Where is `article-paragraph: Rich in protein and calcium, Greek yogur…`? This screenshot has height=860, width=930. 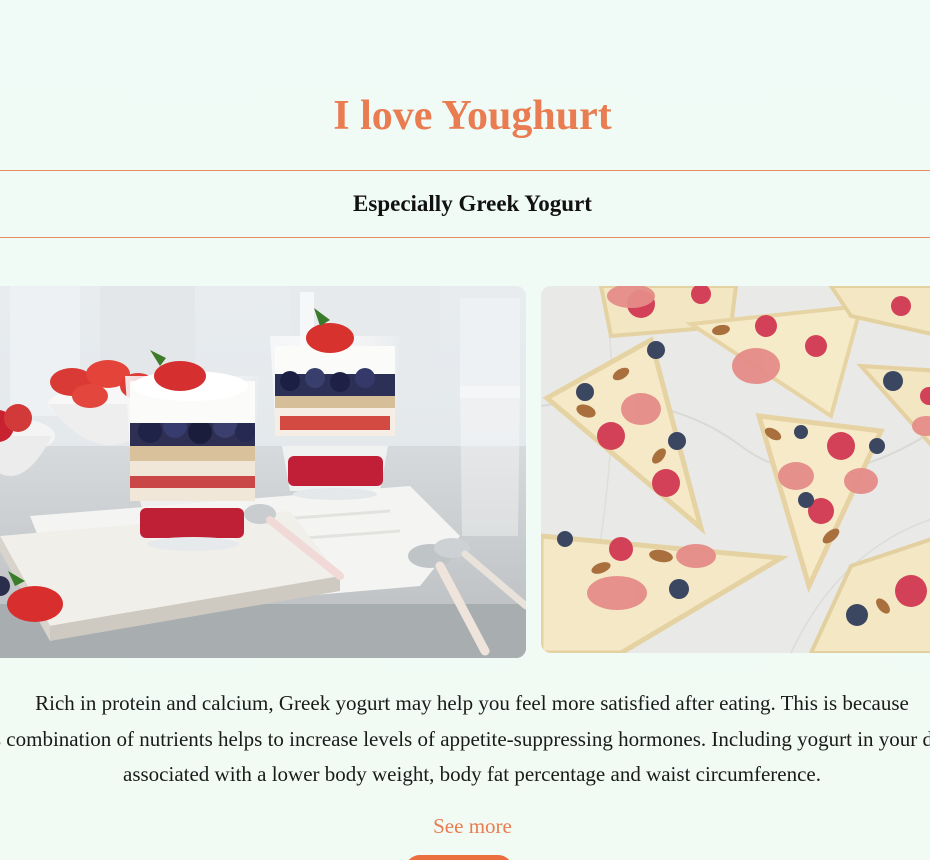 article-paragraph: Rich in protein and calcium, Greek yogur… is located at coordinates (465, 739).